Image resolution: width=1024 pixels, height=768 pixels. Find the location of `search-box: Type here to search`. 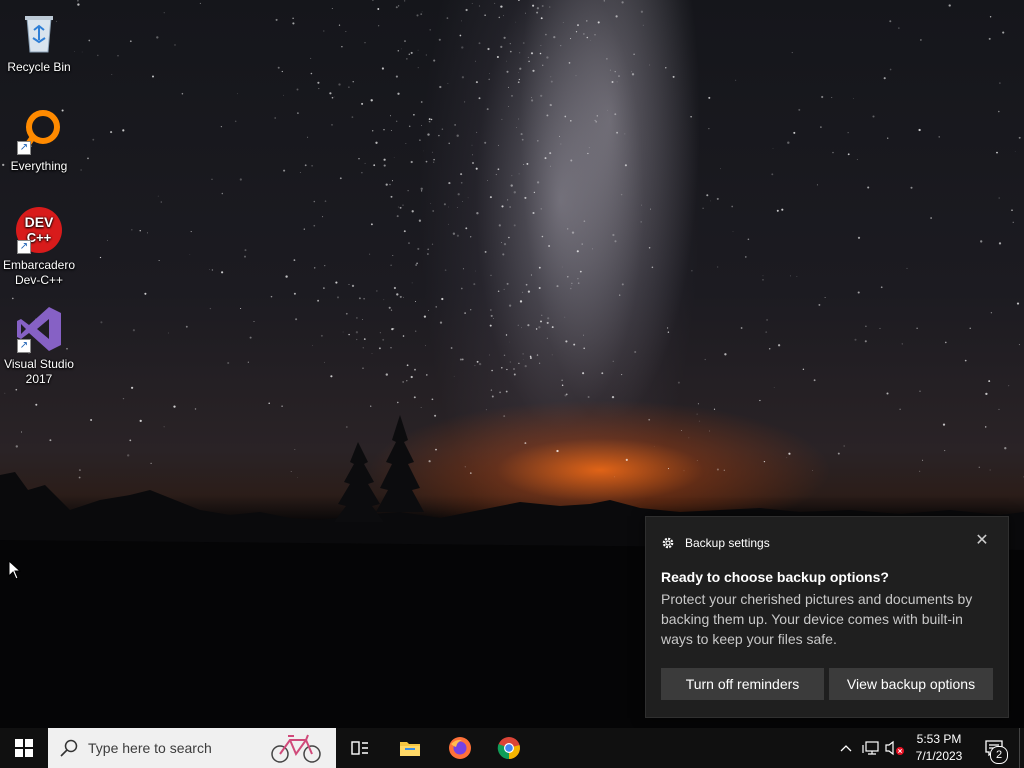

search-box: Type here to search is located at coordinates (192, 748).